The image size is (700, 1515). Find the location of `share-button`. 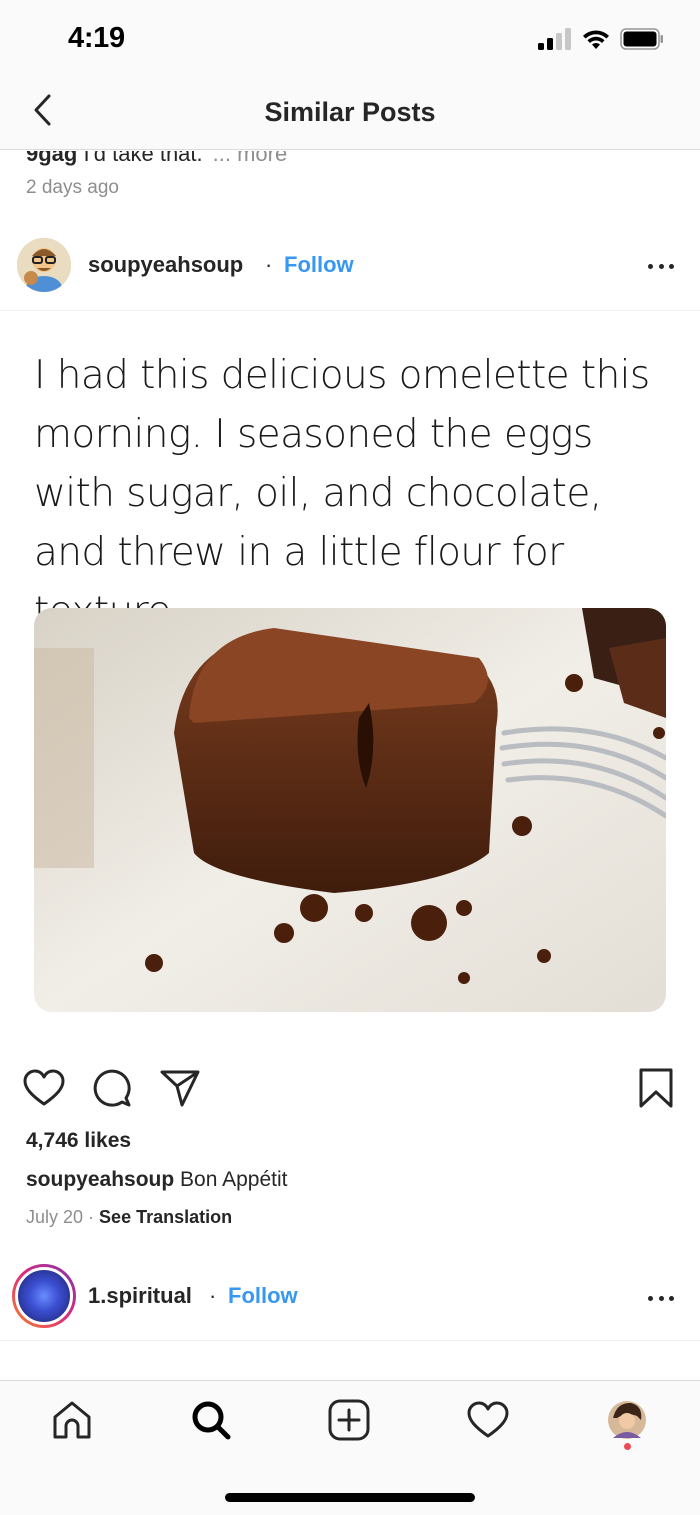

share-button is located at coordinates (180, 1088).